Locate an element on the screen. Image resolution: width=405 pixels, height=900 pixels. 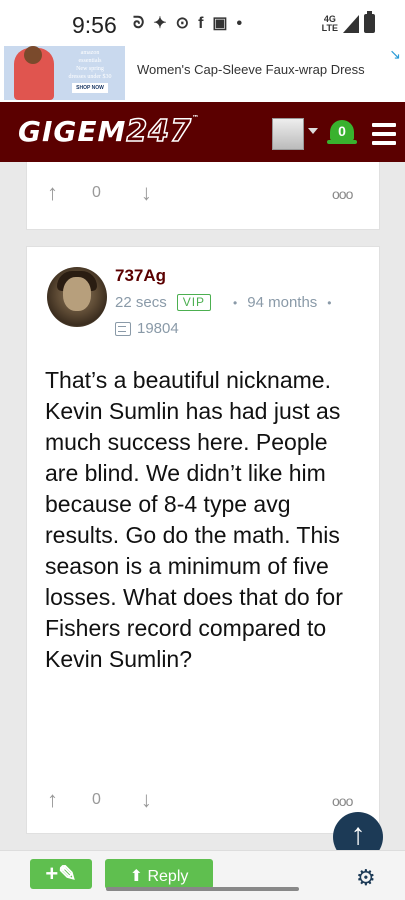
radio-icon: ⊙ is located at coordinates (182, 23).